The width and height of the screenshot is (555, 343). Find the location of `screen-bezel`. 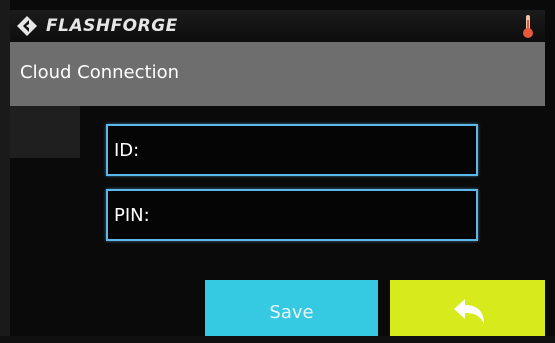

screen-bezel is located at coordinates (5, 171).